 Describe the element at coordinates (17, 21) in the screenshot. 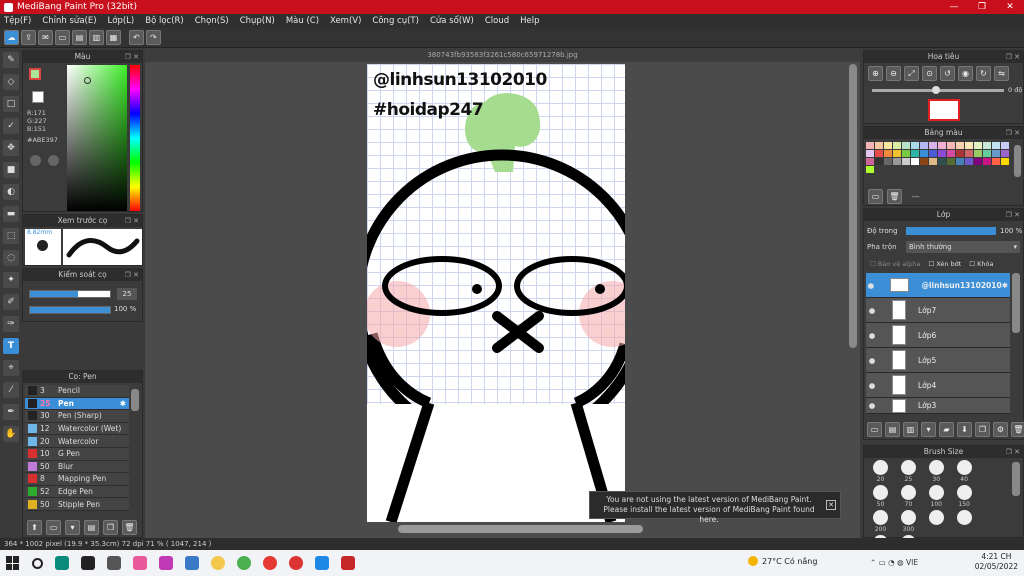

I see `menu-file: Tệp(F)` at that location.